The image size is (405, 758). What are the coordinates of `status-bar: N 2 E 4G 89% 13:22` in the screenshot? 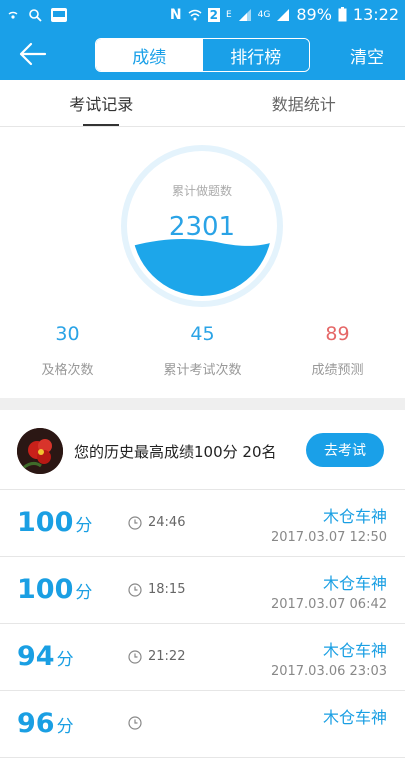 It's located at (202, 14).